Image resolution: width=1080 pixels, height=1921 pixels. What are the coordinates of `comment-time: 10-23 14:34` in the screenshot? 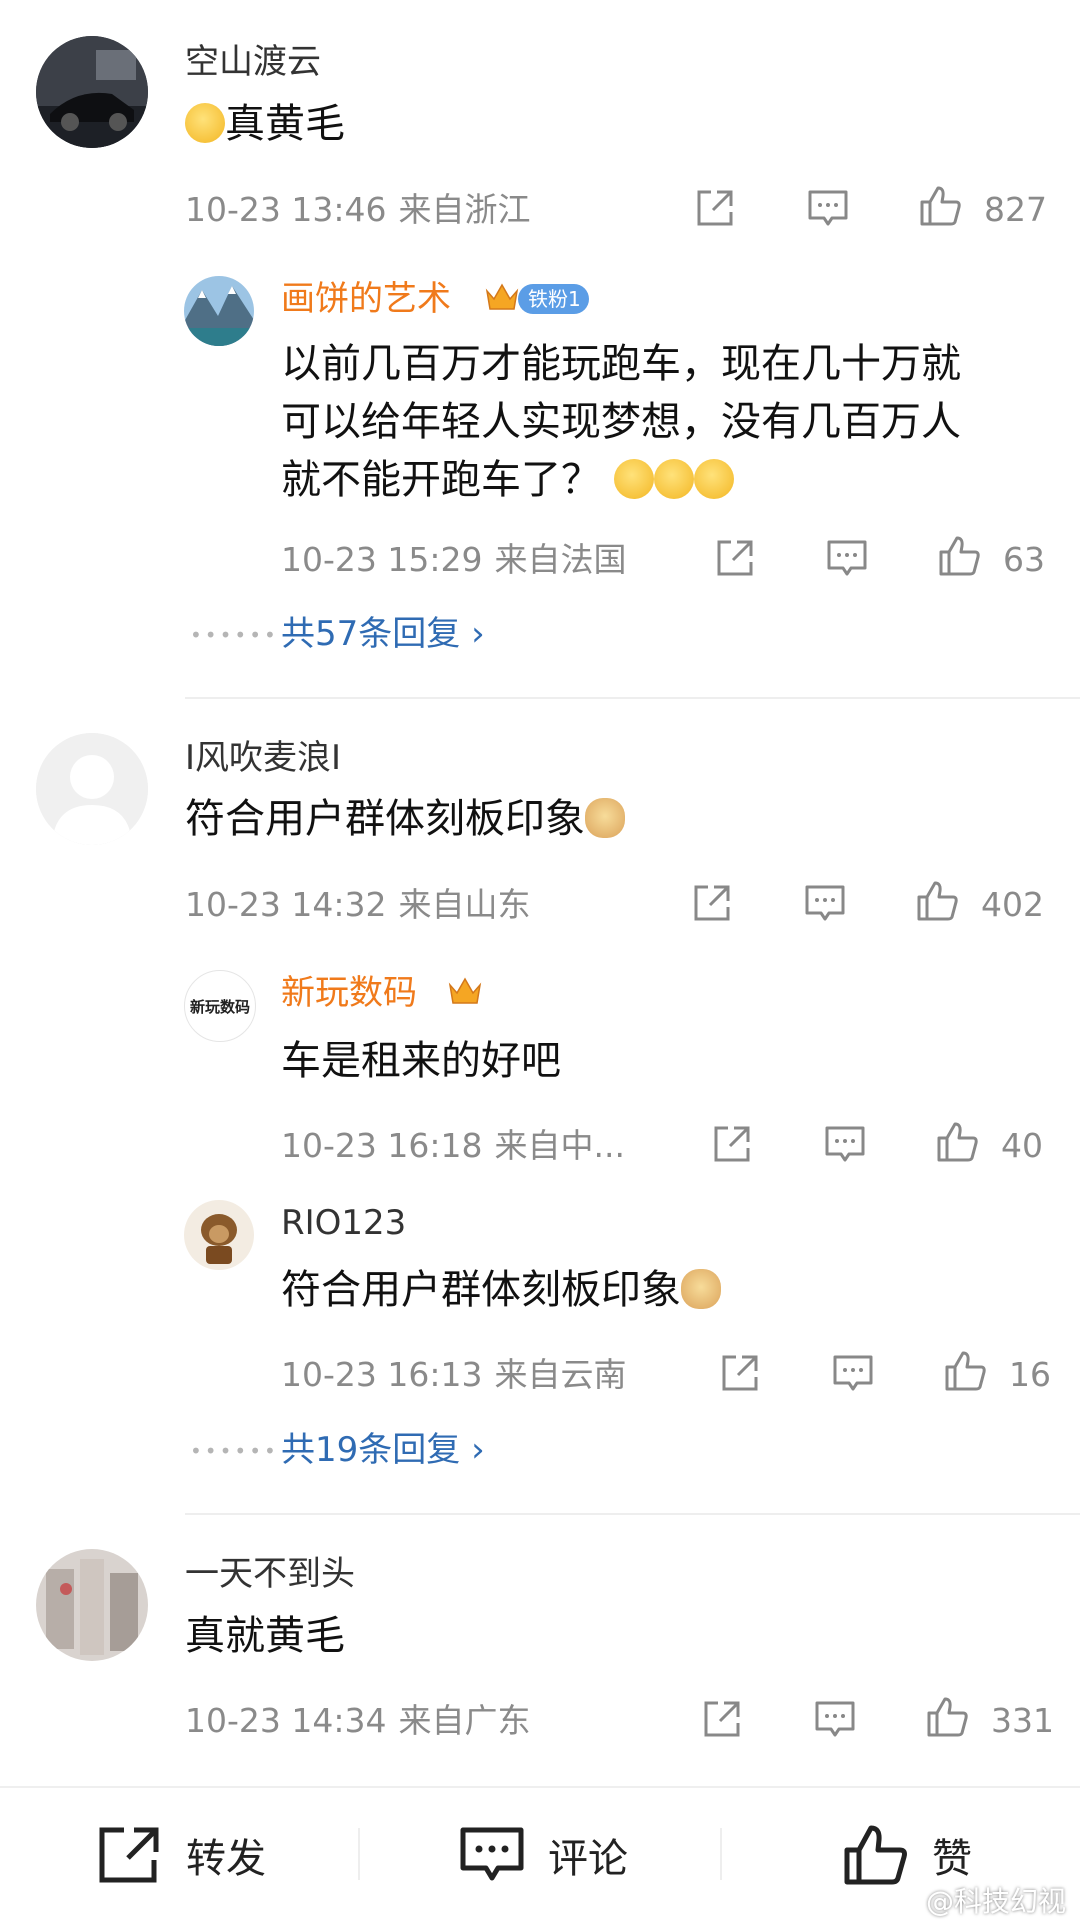 It's located at (286, 1720).